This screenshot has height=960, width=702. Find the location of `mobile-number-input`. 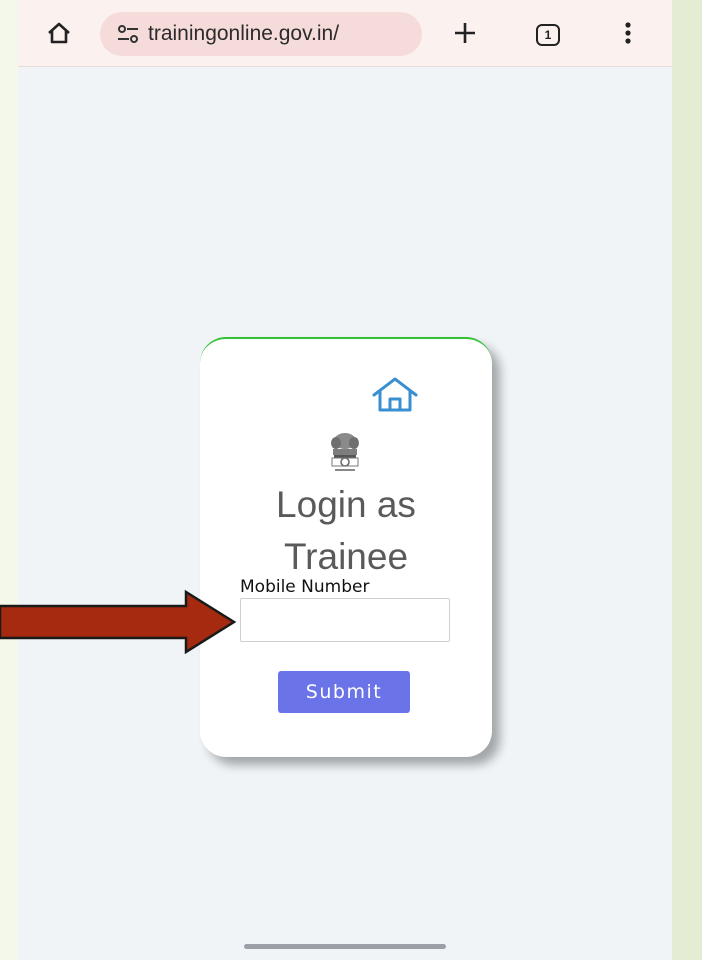

mobile-number-input is located at coordinates (345, 620).